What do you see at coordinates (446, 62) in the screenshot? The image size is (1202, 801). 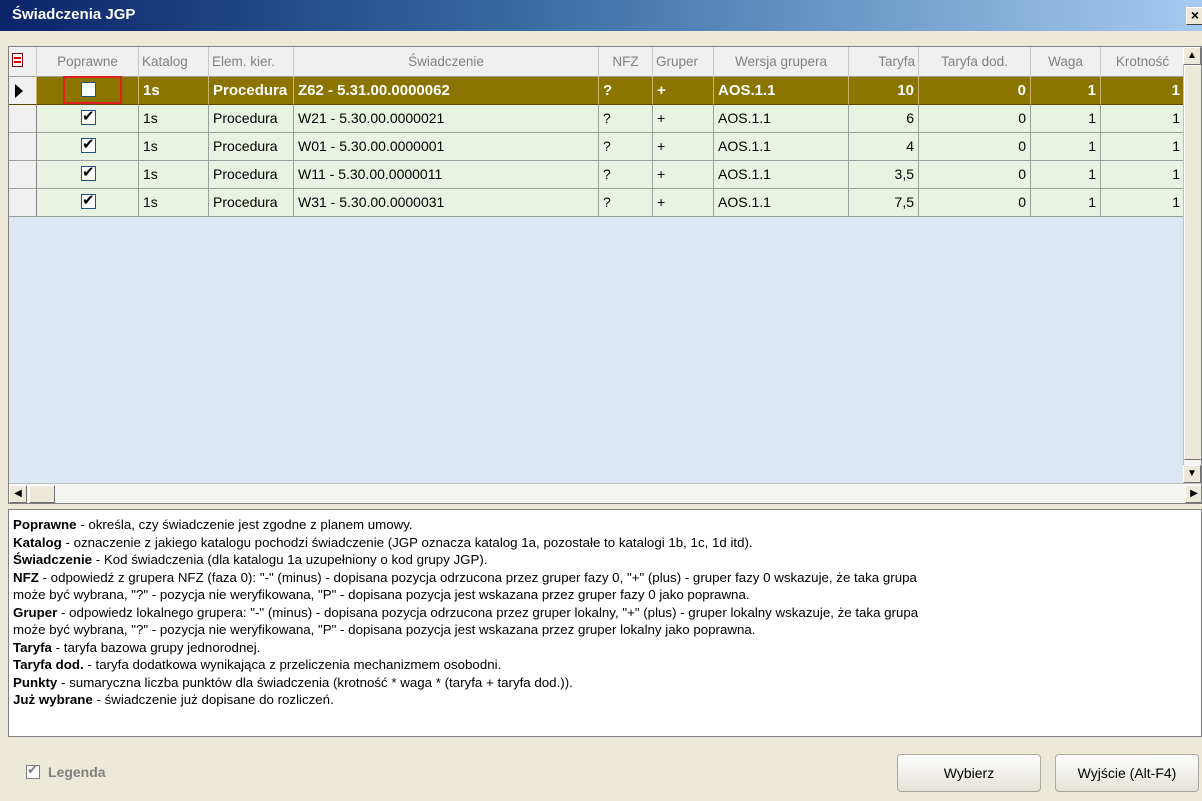 I see `column-header: Świadczenie` at bounding box center [446, 62].